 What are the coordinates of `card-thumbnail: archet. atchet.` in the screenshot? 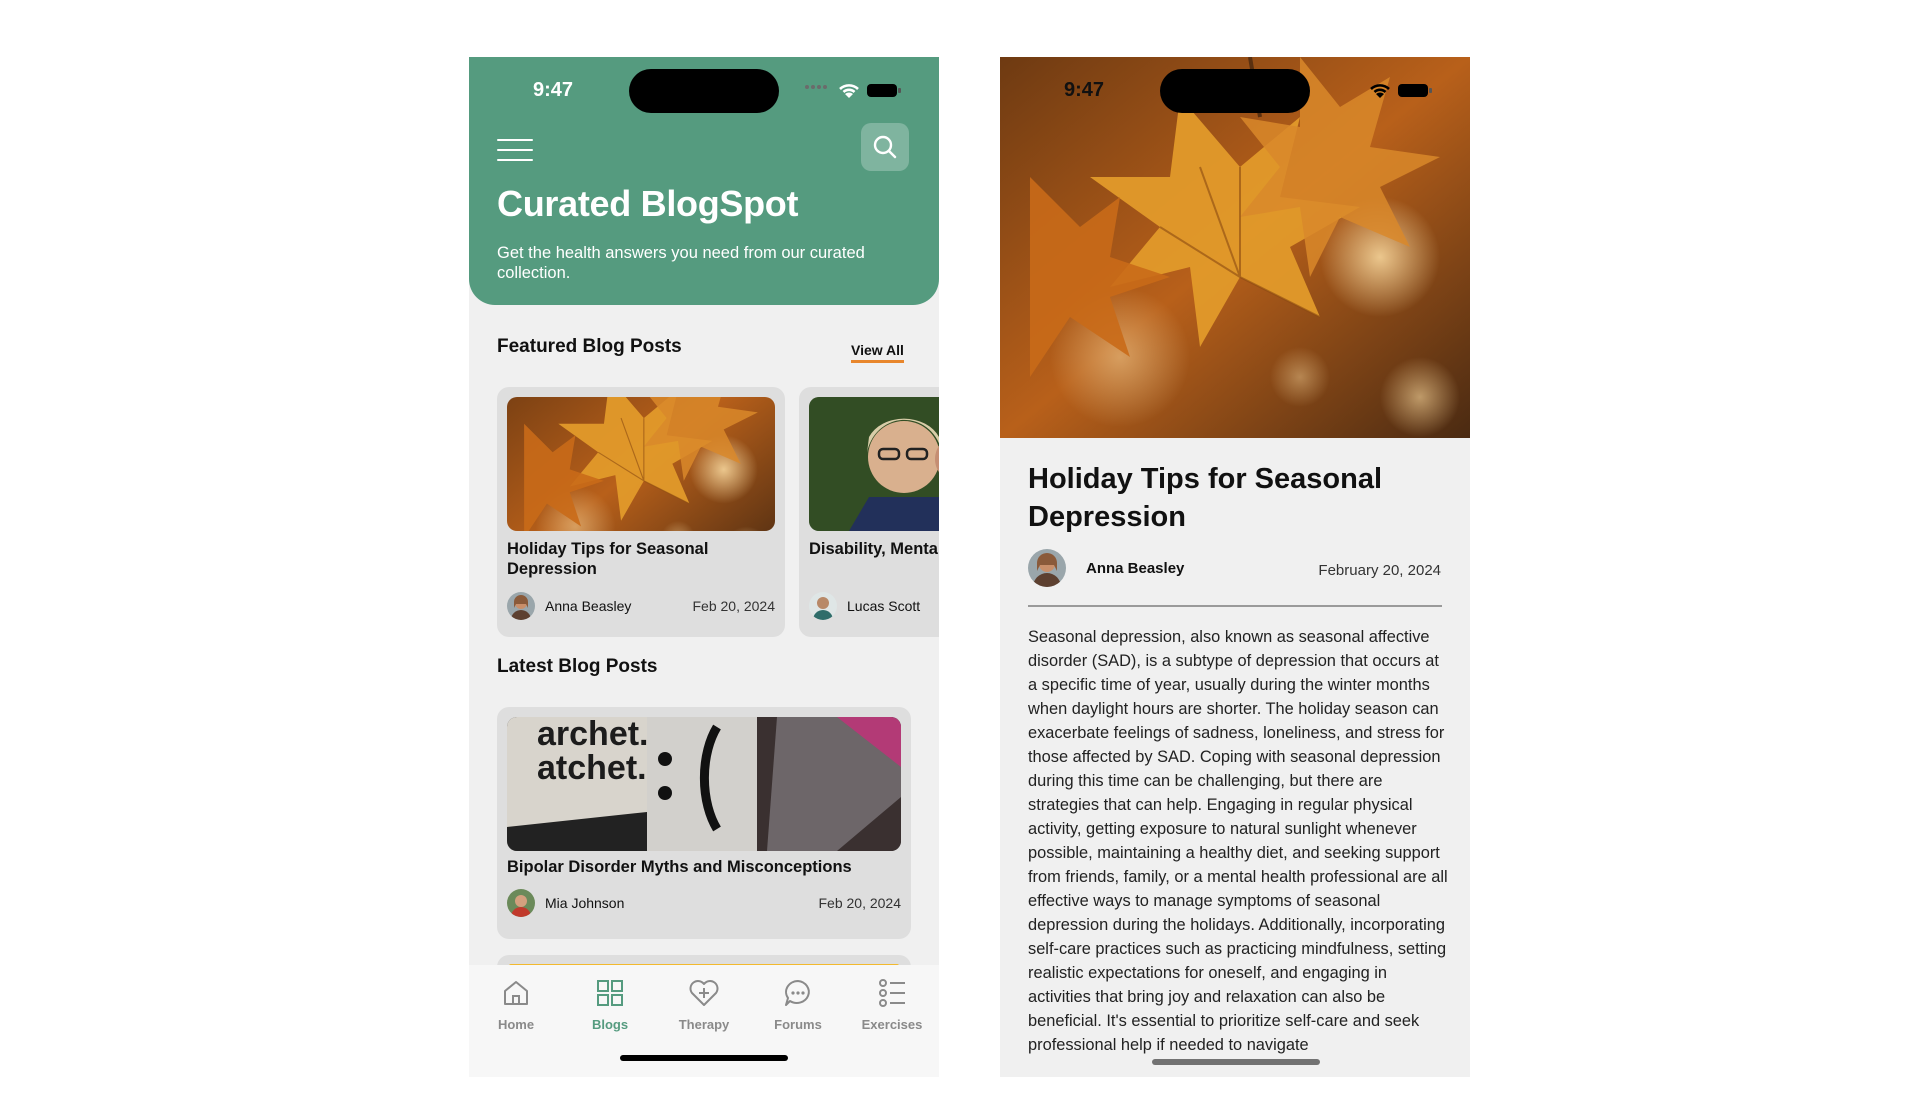 It's located at (704, 784).